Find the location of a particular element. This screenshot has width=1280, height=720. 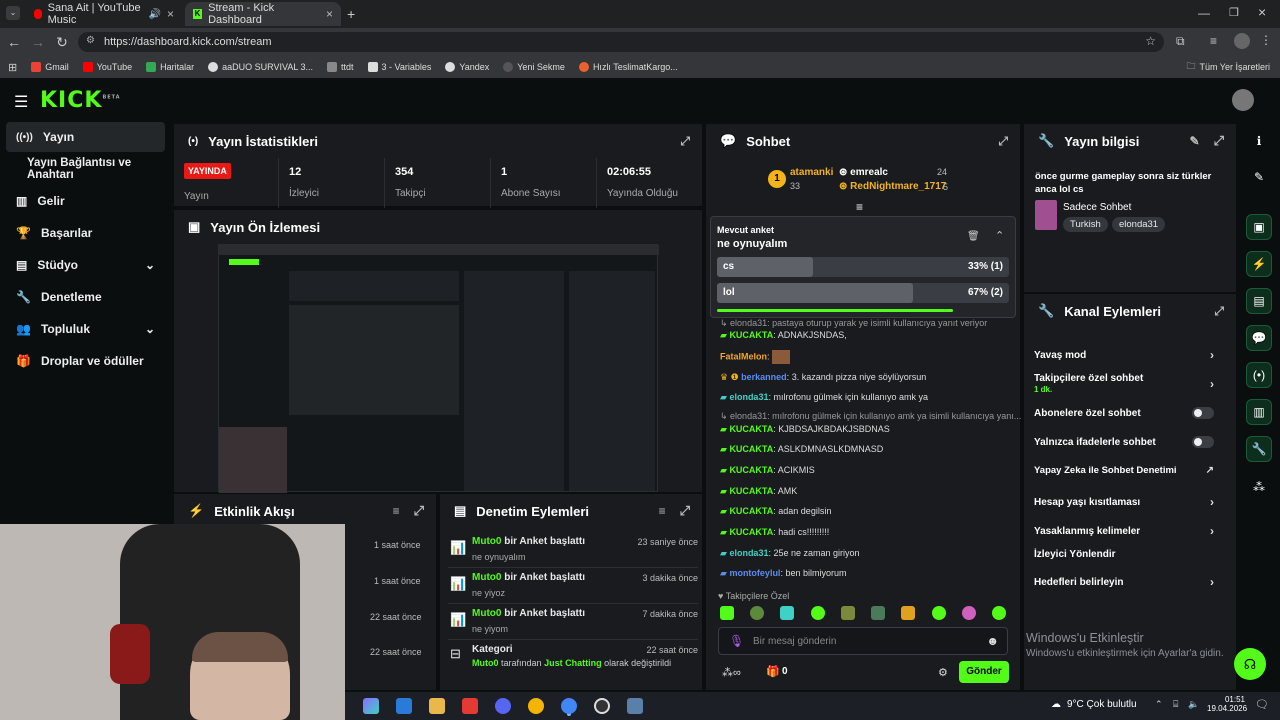

all-bookmarks: 🗀 Tüm Yer İşaretleri is located at coordinates (1228, 67).